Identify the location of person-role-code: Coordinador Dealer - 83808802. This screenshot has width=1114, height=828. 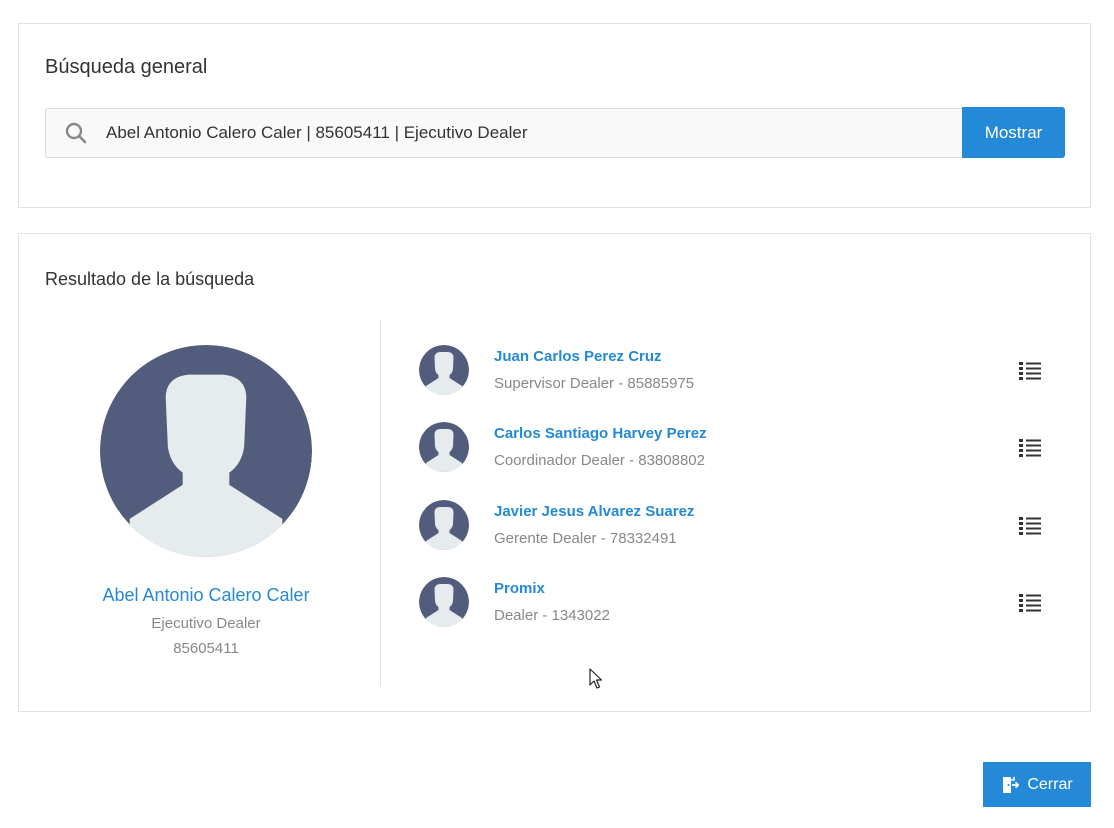
(599, 460).